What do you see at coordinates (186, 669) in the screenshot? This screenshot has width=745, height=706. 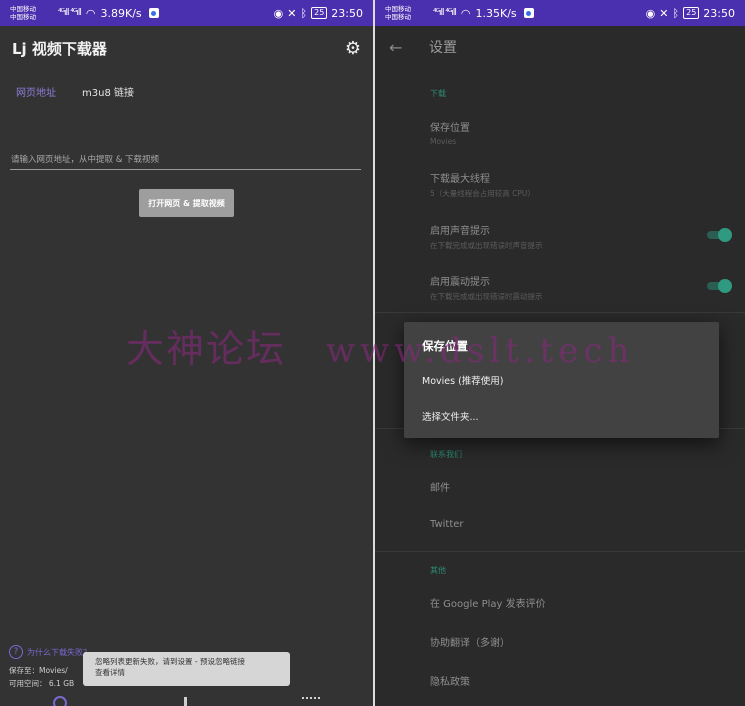 I see `toast-message: 忽略列表更新失败，请到设置 - 预设忽略链接 查看详情` at bounding box center [186, 669].